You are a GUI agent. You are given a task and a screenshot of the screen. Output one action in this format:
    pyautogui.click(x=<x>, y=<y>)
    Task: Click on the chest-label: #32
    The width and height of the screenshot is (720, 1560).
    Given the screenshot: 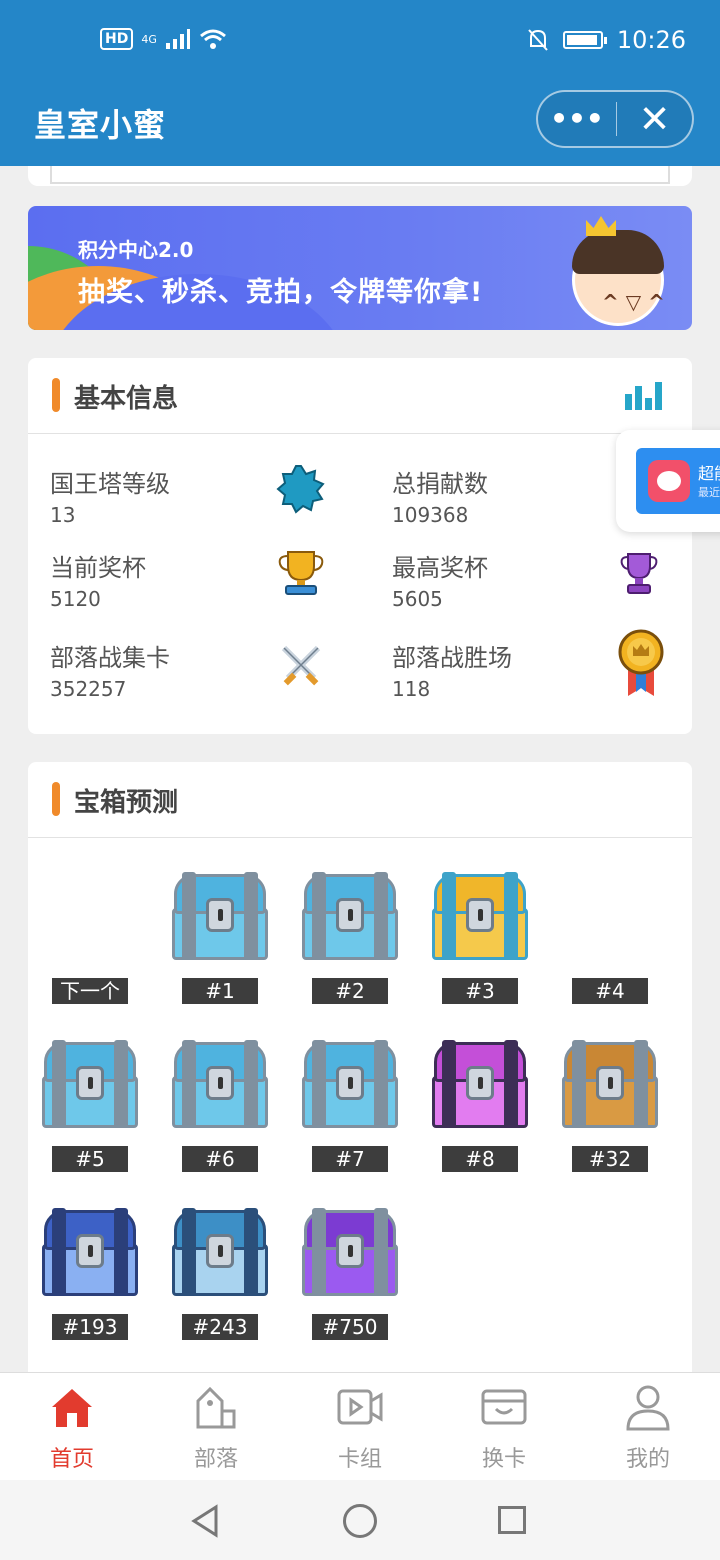 What is the action you would take?
    pyautogui.click(x=610, y=1159)
    